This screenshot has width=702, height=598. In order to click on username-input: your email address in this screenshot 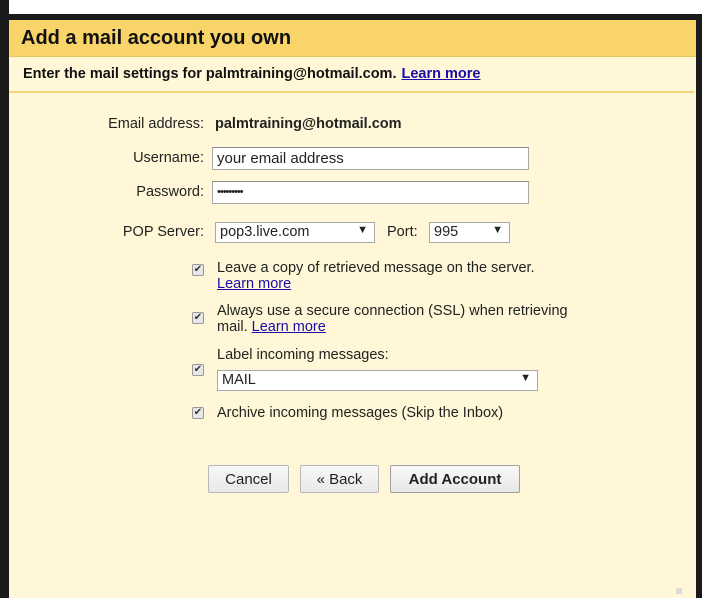, I will do `click(370, 158)`.